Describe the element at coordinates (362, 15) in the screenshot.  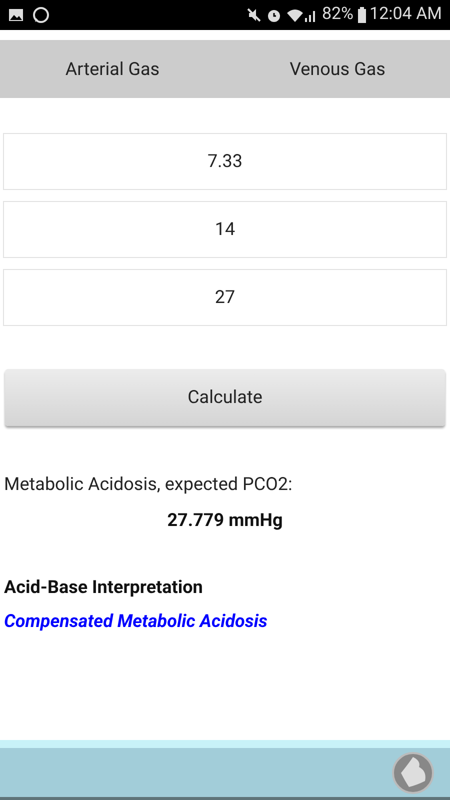
I see `battery-icon` at that location.